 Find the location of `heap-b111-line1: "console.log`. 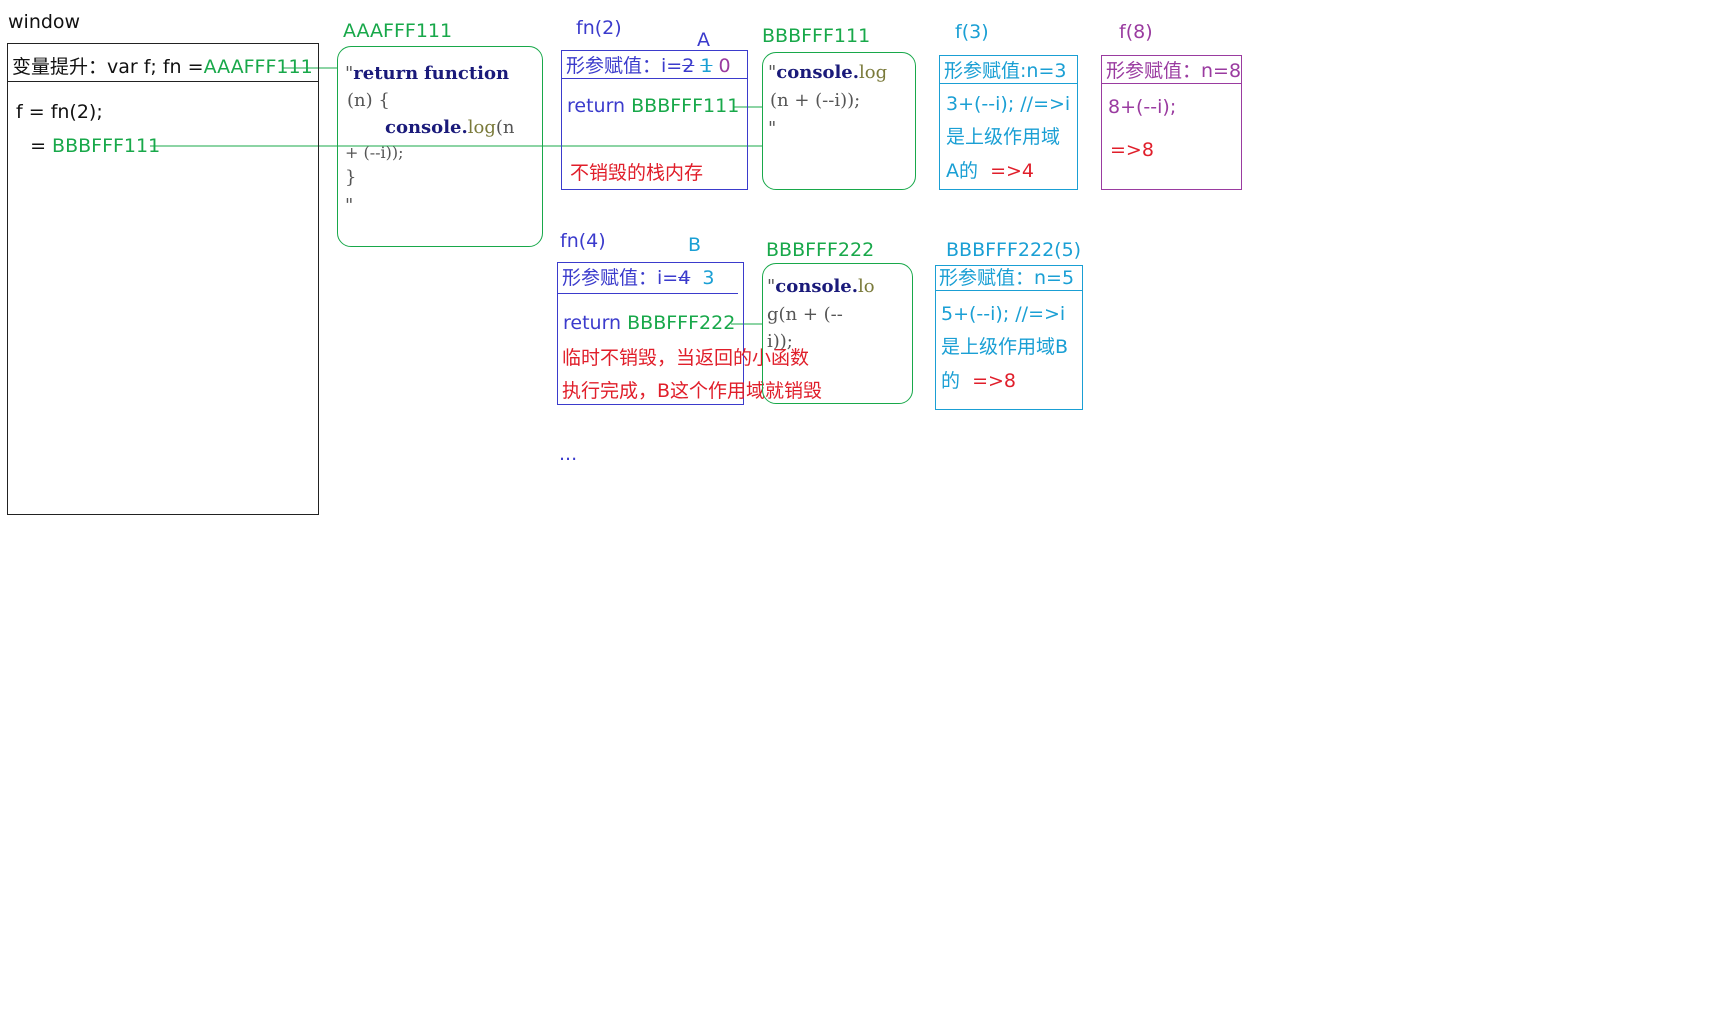

heap-b111-line1: "console.log is located at coordinates (827, 73).